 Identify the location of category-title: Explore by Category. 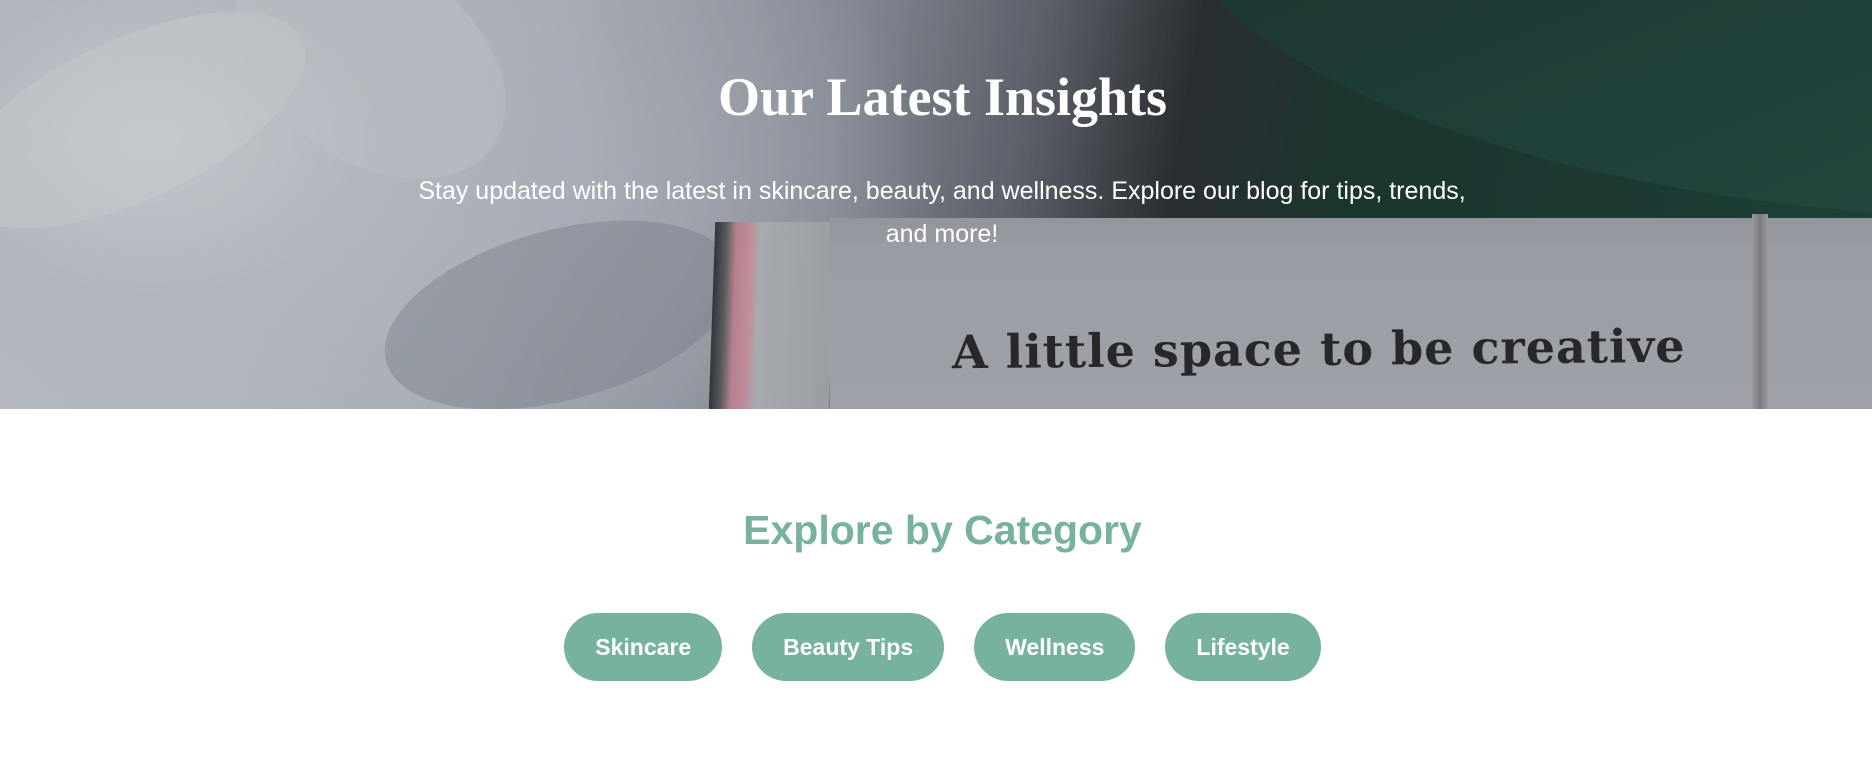
(942, 530).